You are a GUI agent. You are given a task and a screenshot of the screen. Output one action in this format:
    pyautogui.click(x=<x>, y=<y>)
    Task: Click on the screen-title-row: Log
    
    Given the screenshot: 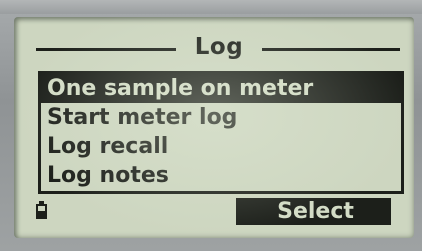 What is the action you would take?
    pyautogui.click(x=218, y=47)
    